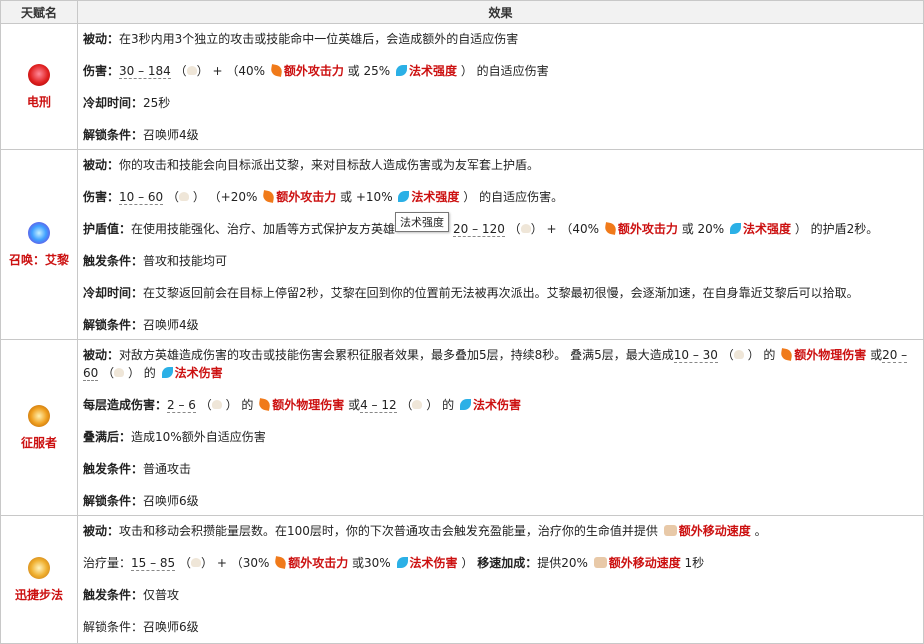 The height and width of the screenshot is (644, 924). What do you see at coordinates (39, 74) in the screenshot?
I see `electrocute-icon` at bounding box center [39, 74].